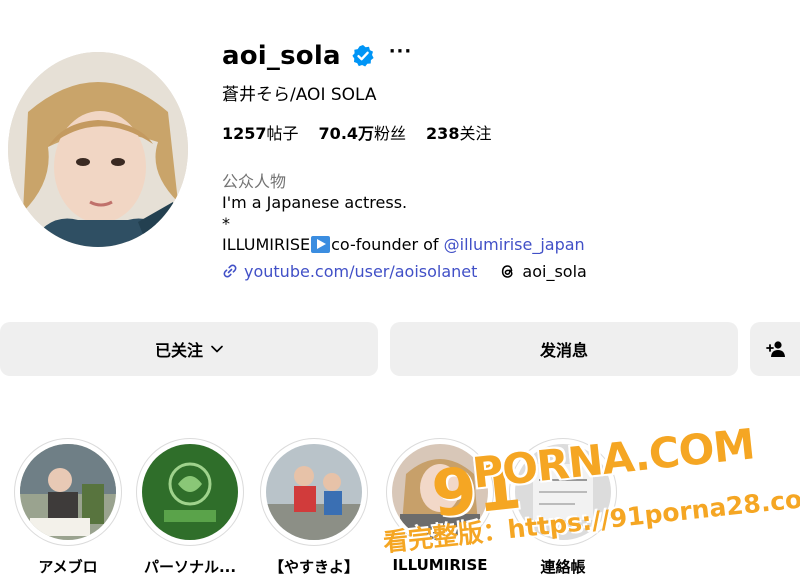  I want to click on avatar-photo, so click(98, 149).